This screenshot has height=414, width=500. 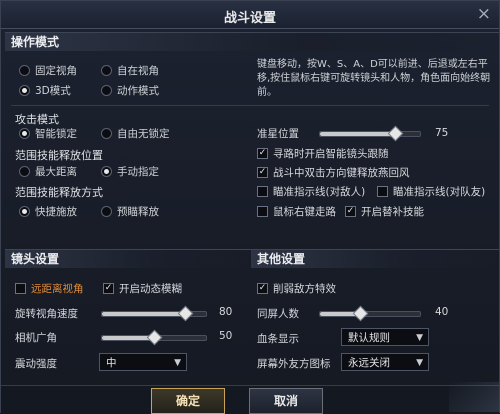 I want to click on shake-select: 中 ▼, so click(x=143, y=362).